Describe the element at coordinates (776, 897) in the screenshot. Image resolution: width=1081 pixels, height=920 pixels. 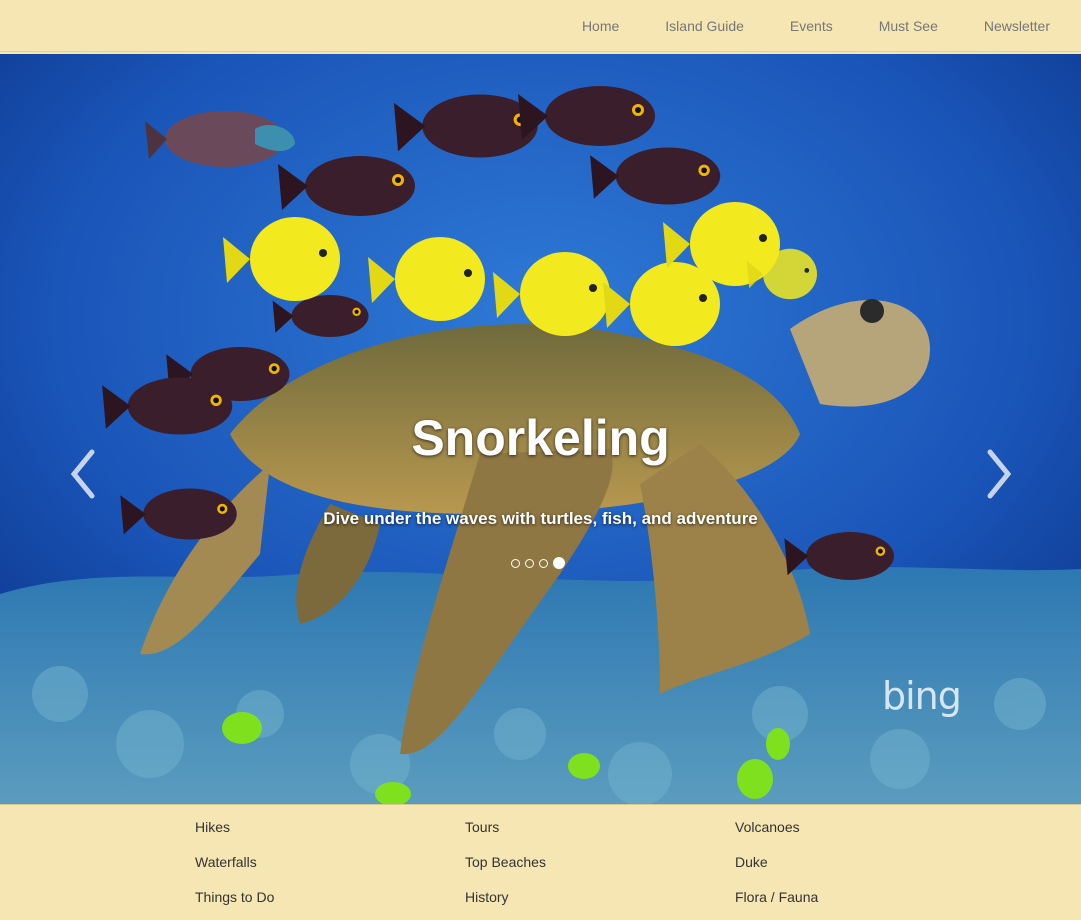
I see `footer-link-flora-fauna: Flora / Fauna` at that location.